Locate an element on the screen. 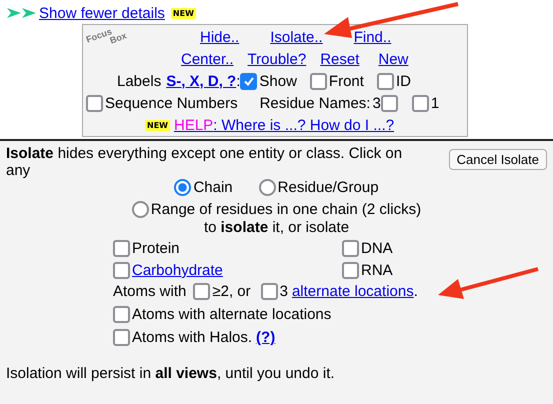 The height and width of the screenshot is (404, 553). checkbox-label: DNA is located at coordinates (377, 248).